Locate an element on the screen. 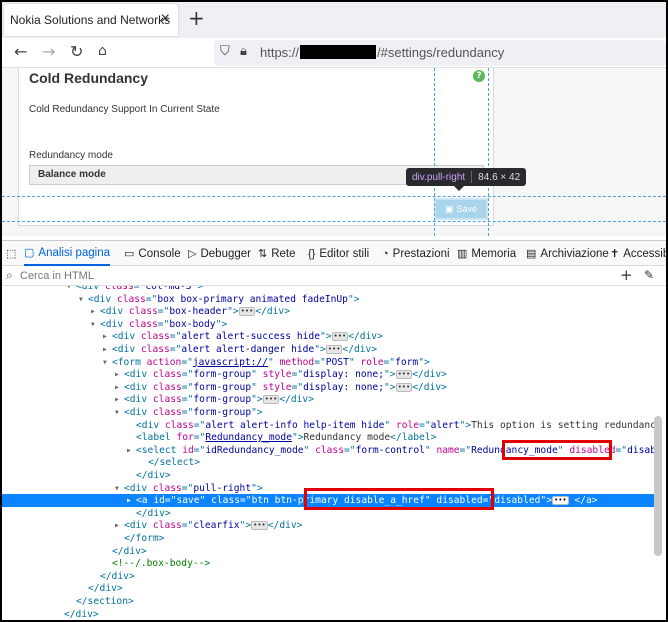 The image size is (668, 622). eyedropper-icon: ✎ is located at coordinates (649, 275).